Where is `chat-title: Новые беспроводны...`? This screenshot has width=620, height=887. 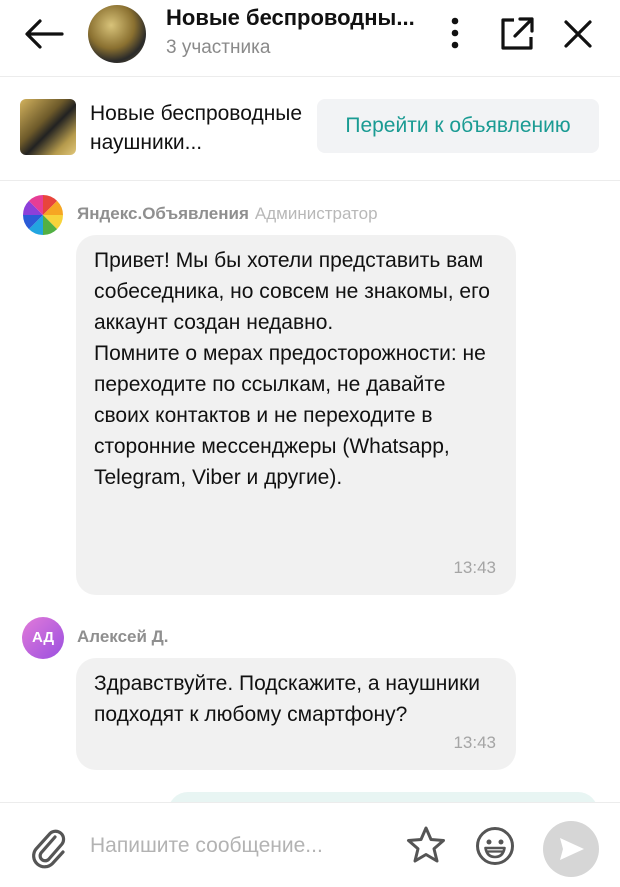 chat-title: Новые беспроводны... is located at coordinates (290, 18).